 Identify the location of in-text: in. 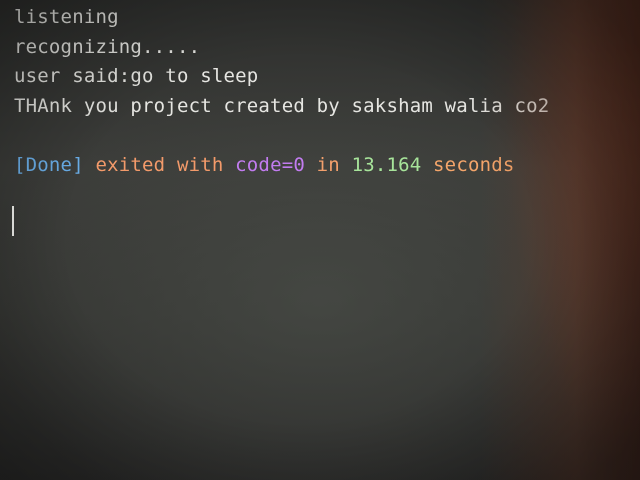
(328, 165).